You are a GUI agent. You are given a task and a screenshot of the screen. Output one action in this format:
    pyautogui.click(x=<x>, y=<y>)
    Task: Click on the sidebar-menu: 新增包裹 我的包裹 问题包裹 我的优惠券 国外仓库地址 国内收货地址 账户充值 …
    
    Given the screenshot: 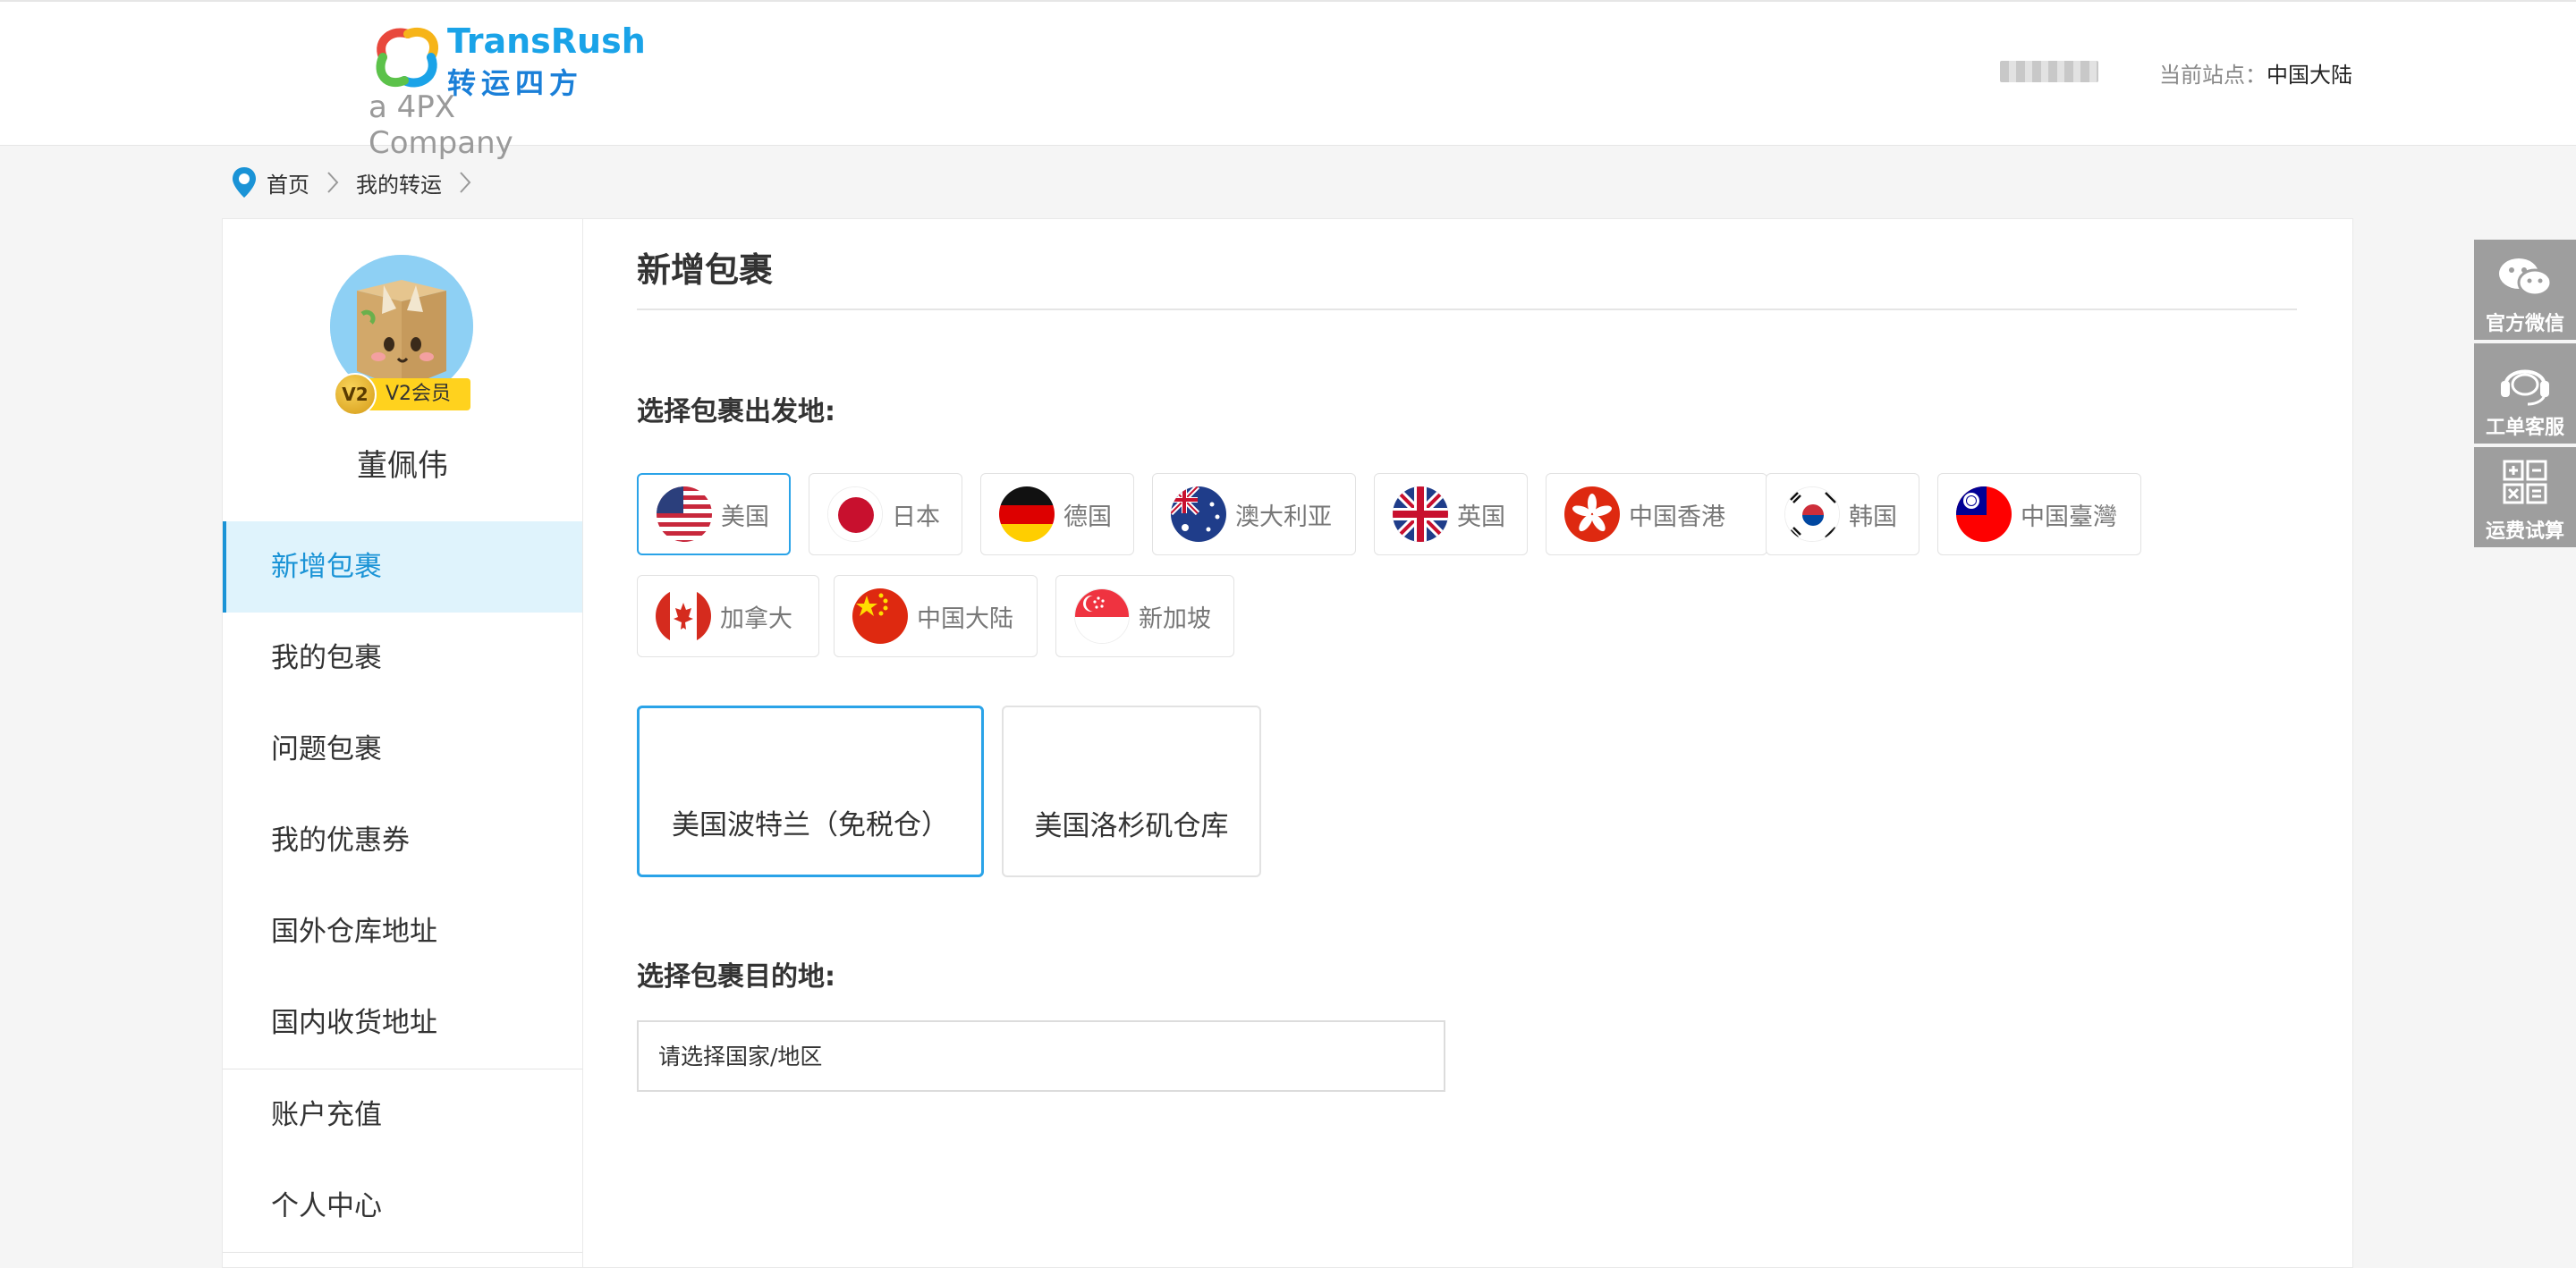 What is the action you would take?
    pyautogui.click(x=402, y=887)
    